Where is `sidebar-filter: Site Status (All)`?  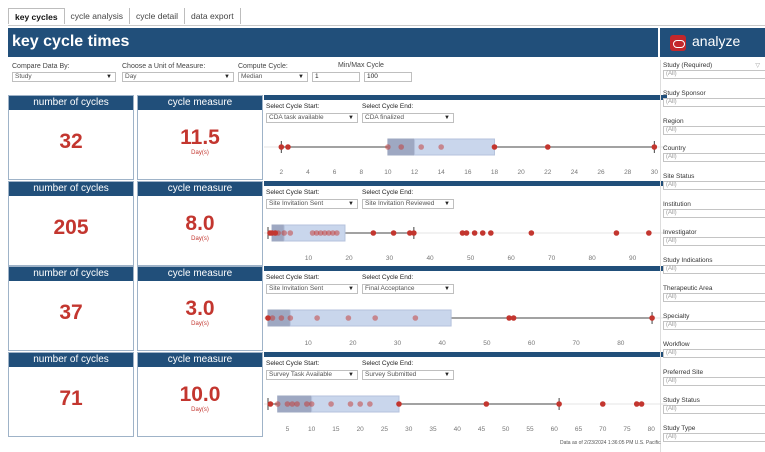 sidebar-filter: Site Status (All) is located at coordinates (714, 181).